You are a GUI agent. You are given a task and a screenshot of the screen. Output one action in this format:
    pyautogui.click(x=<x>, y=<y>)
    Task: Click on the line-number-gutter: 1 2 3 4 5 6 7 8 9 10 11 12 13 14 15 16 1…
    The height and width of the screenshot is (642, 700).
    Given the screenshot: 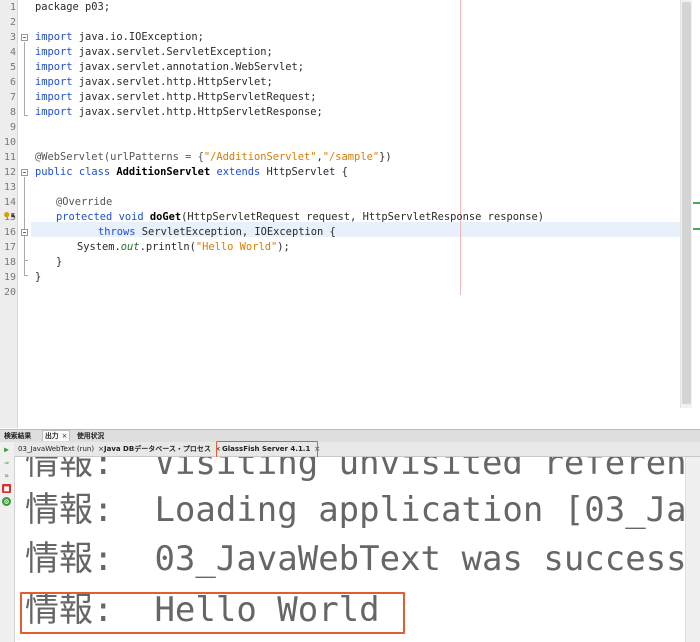 What is the action you would take?
    pyautogui.click(x=9, y=214)
    